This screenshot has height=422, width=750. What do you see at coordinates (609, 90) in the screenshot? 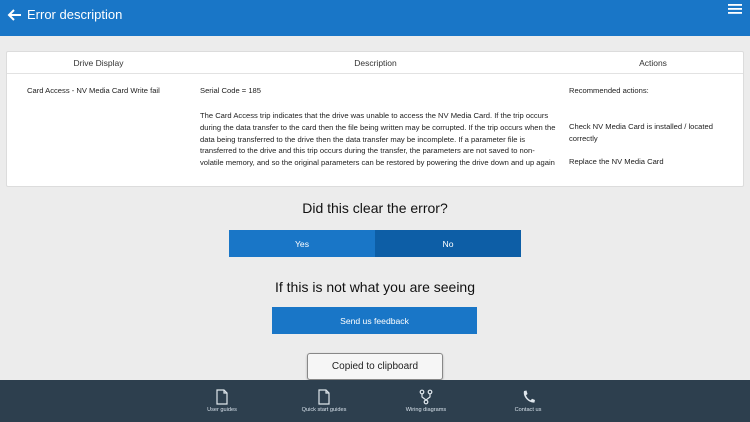
I see `actions-title: Recommended actions:` at bounding box center [609, 90].